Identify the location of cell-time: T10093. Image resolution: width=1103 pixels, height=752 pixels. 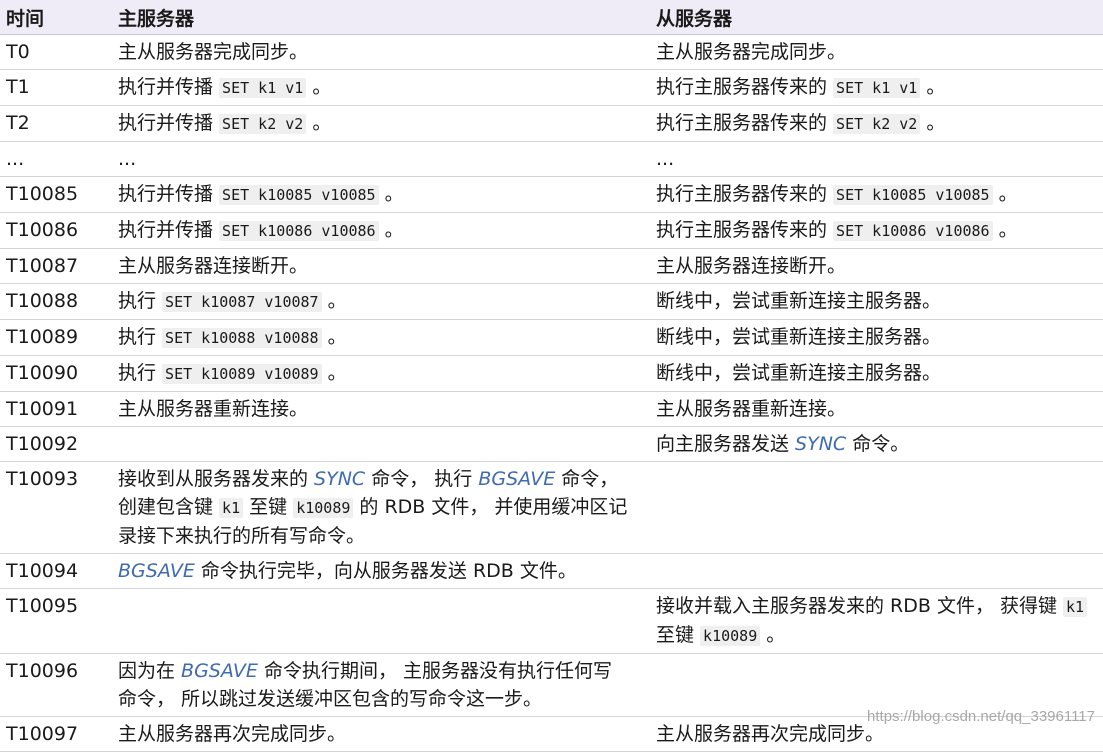
(56, 508).